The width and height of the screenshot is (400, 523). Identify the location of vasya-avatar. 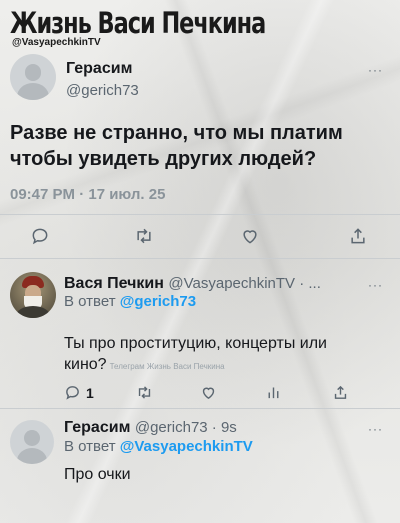
(33, 295).